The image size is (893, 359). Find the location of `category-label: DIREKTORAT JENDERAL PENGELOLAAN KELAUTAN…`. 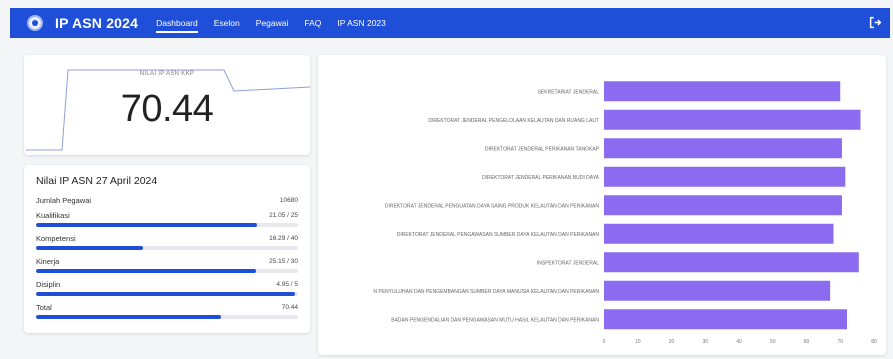

category-label: DIREKTORAT JENDERAL PENGELOLAAN KELAUTAN… is located at coordinates (513, 121).